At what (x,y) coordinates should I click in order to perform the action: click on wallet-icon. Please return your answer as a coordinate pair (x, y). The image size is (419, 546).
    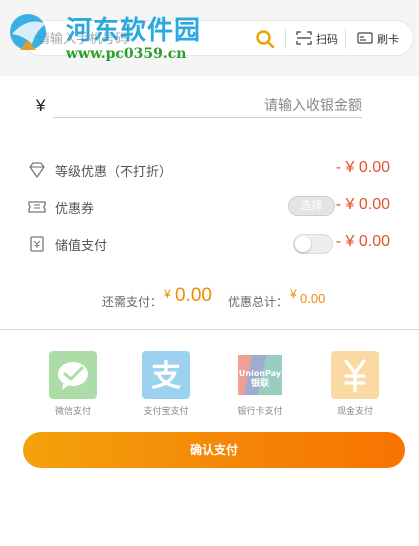
    Looking at the image, I should click on (37, 244).